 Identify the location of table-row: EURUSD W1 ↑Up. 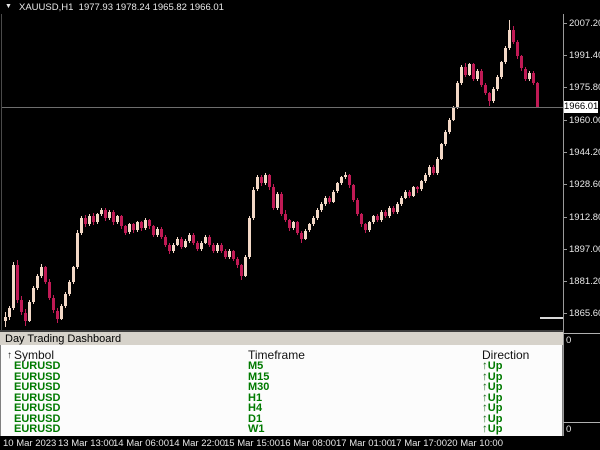
(281, 429).